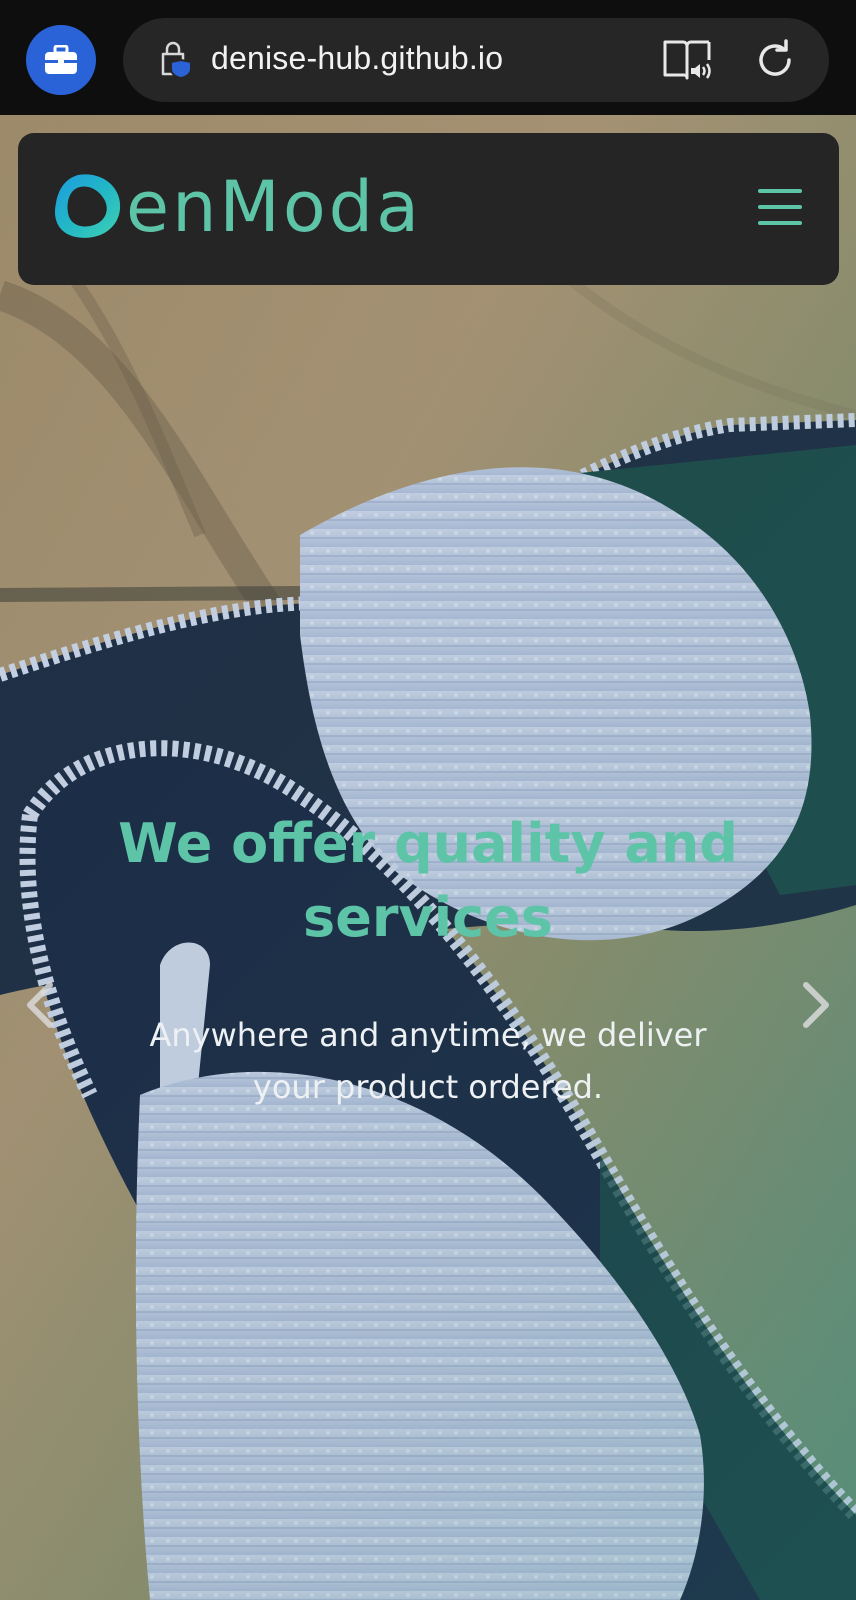  I want to click on site-navbar: enModa, so click(428, 209).